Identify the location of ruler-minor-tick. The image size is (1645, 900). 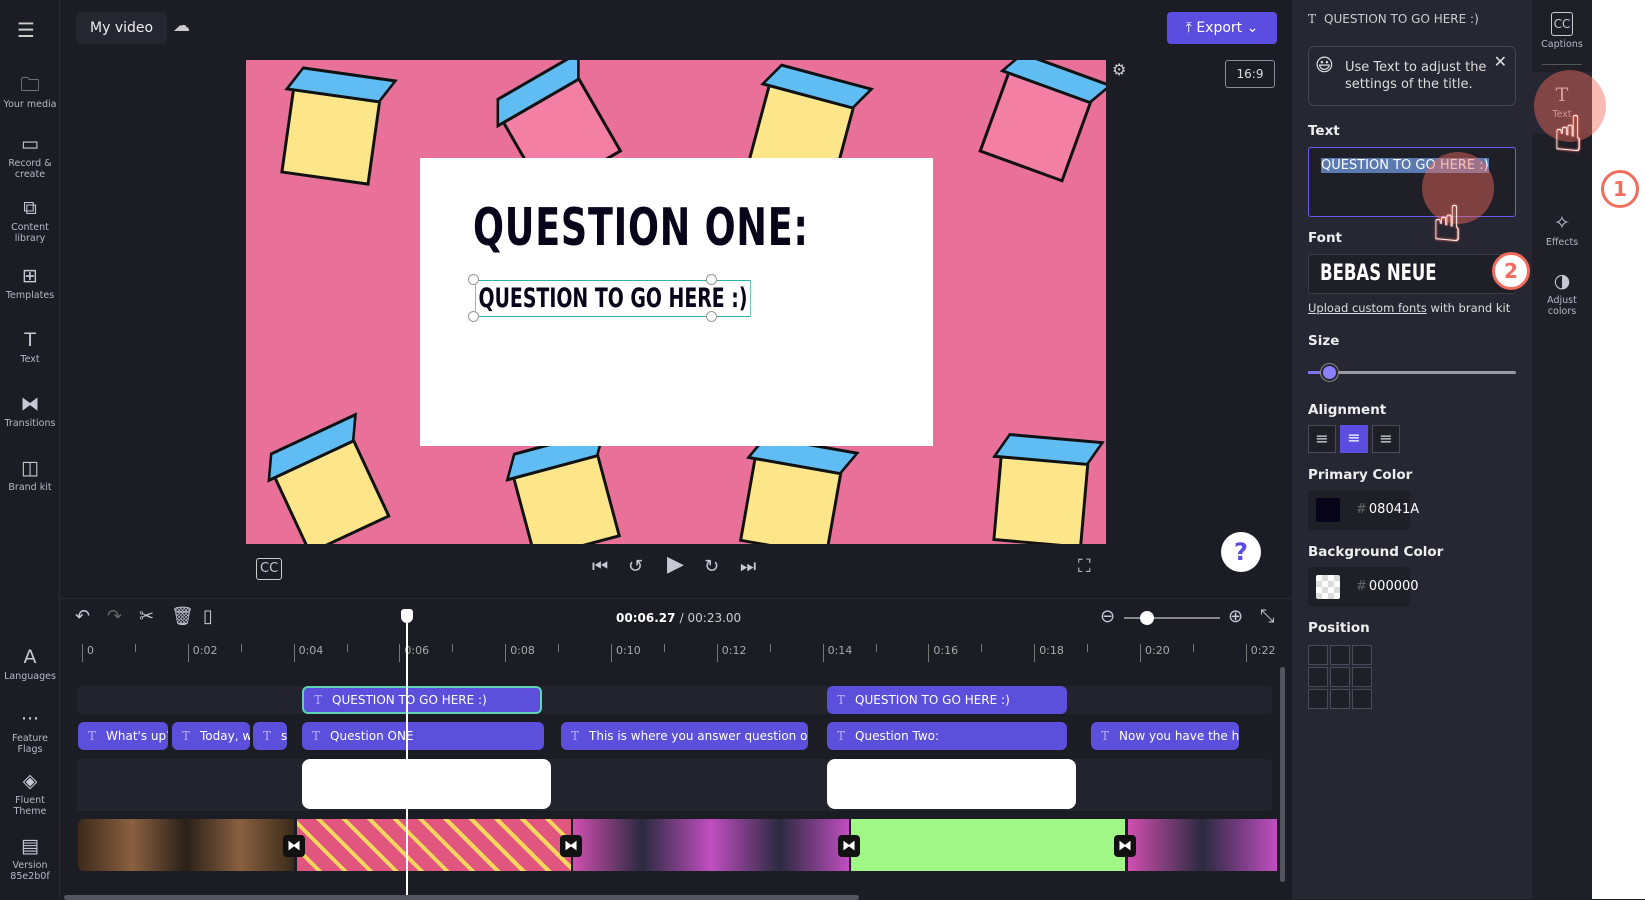
(1193, 648).